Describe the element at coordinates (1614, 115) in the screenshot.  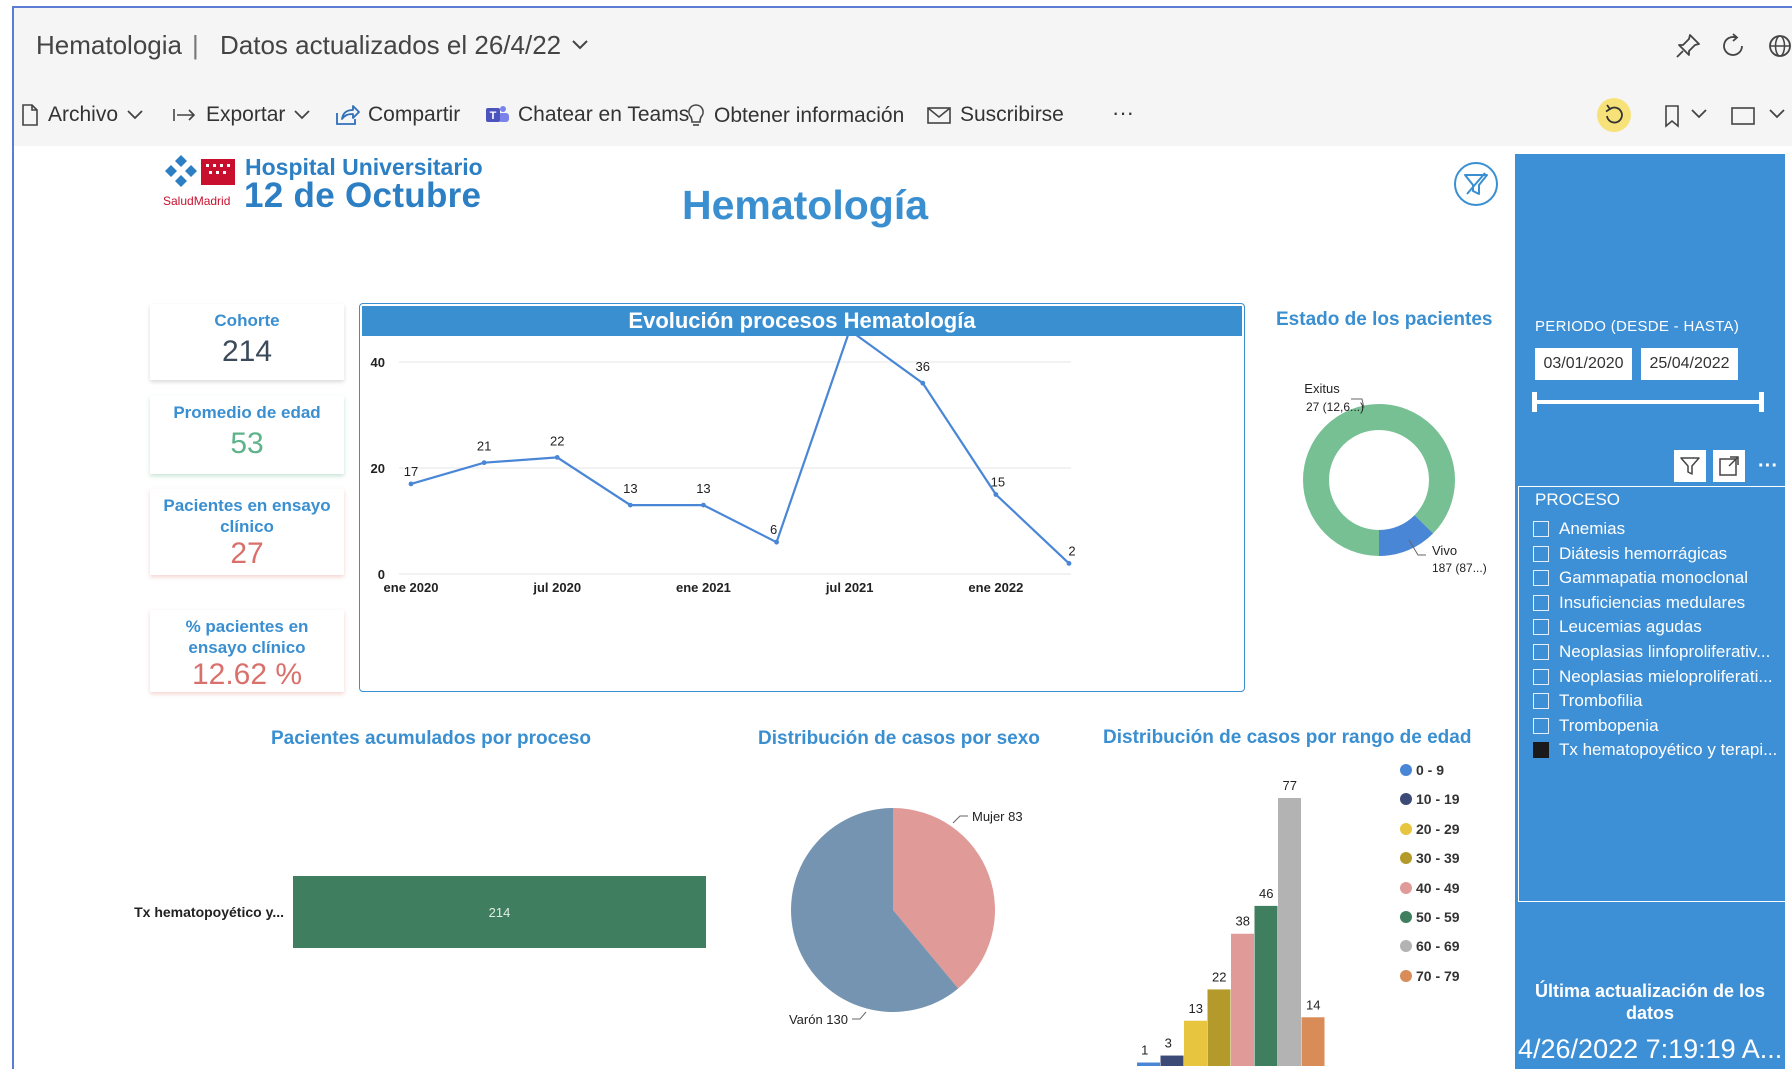
I see `reset-icon` at that location.